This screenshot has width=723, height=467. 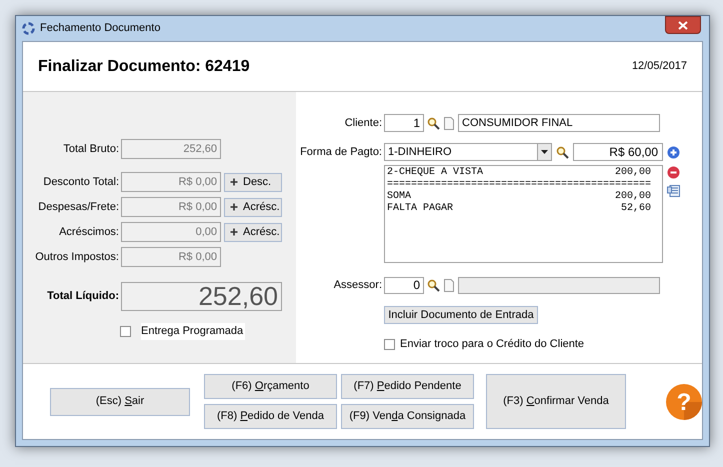 What do you see at coordinates (559, 123) in the screenshot?
I see `client-name-field: CONSUMIDOR FINAL` at bounding box center [559, 123].